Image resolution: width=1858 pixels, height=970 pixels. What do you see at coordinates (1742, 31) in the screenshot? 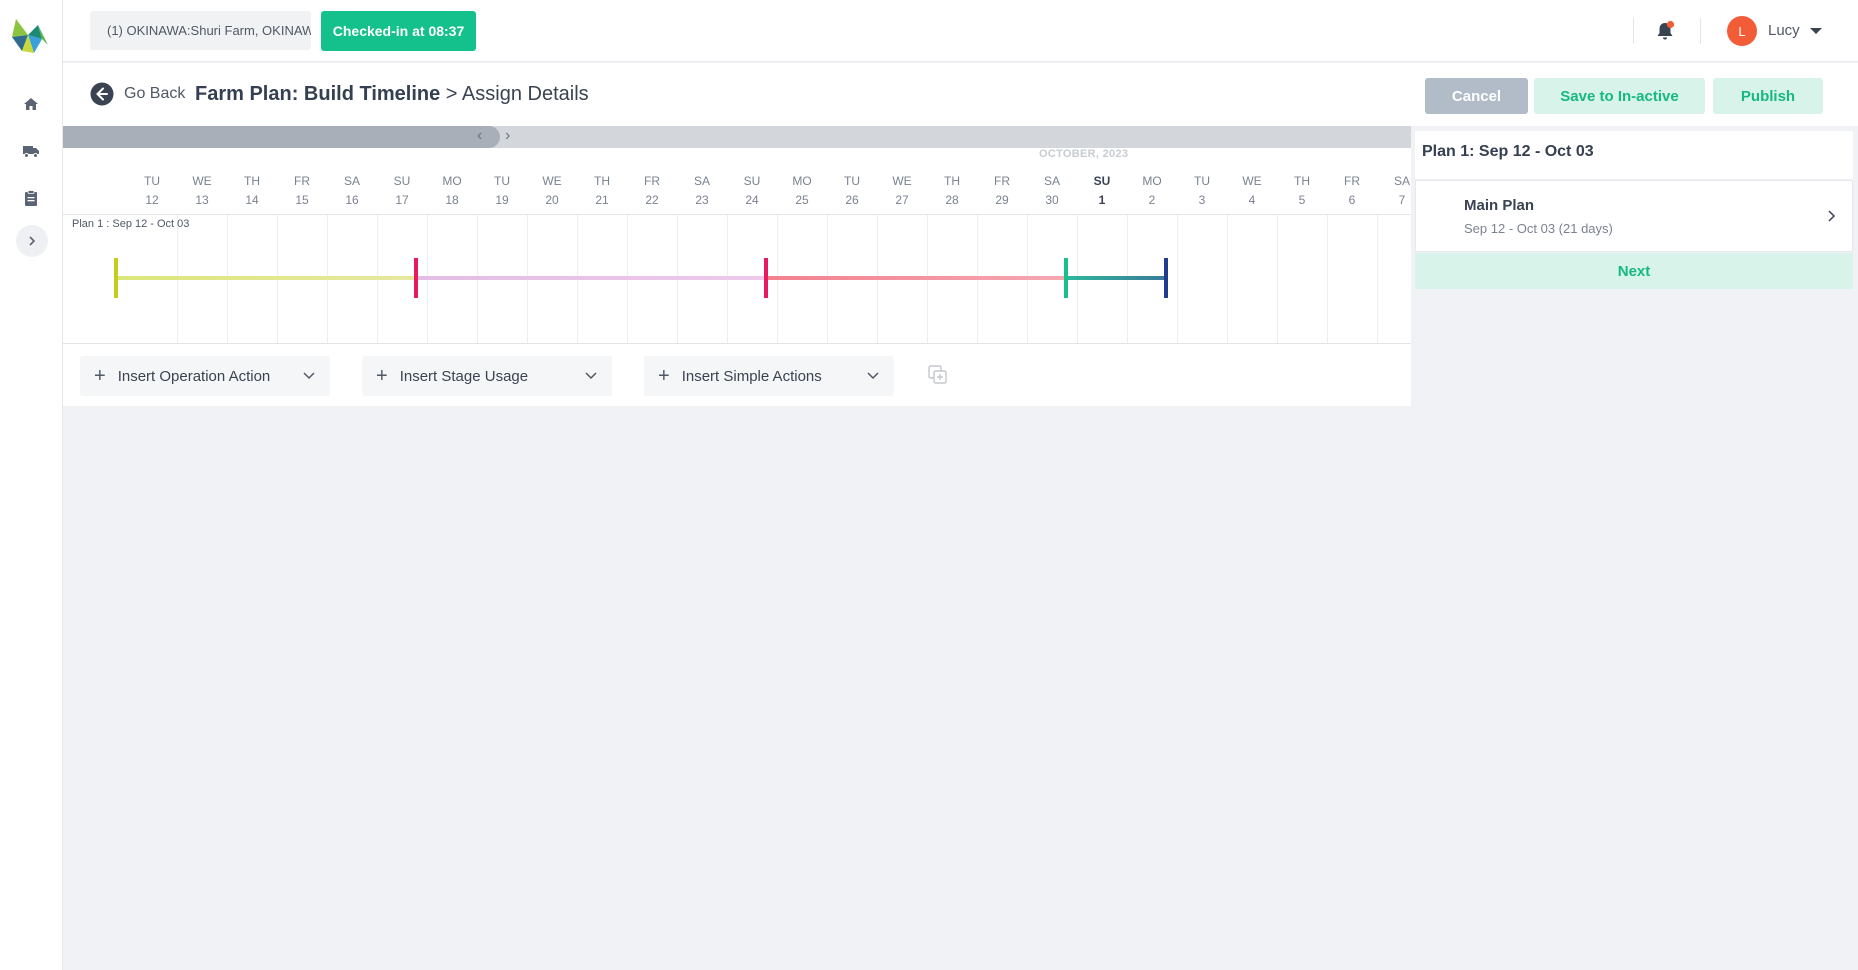
I see `user-avatar: L` at bounding box center [1742, 31].